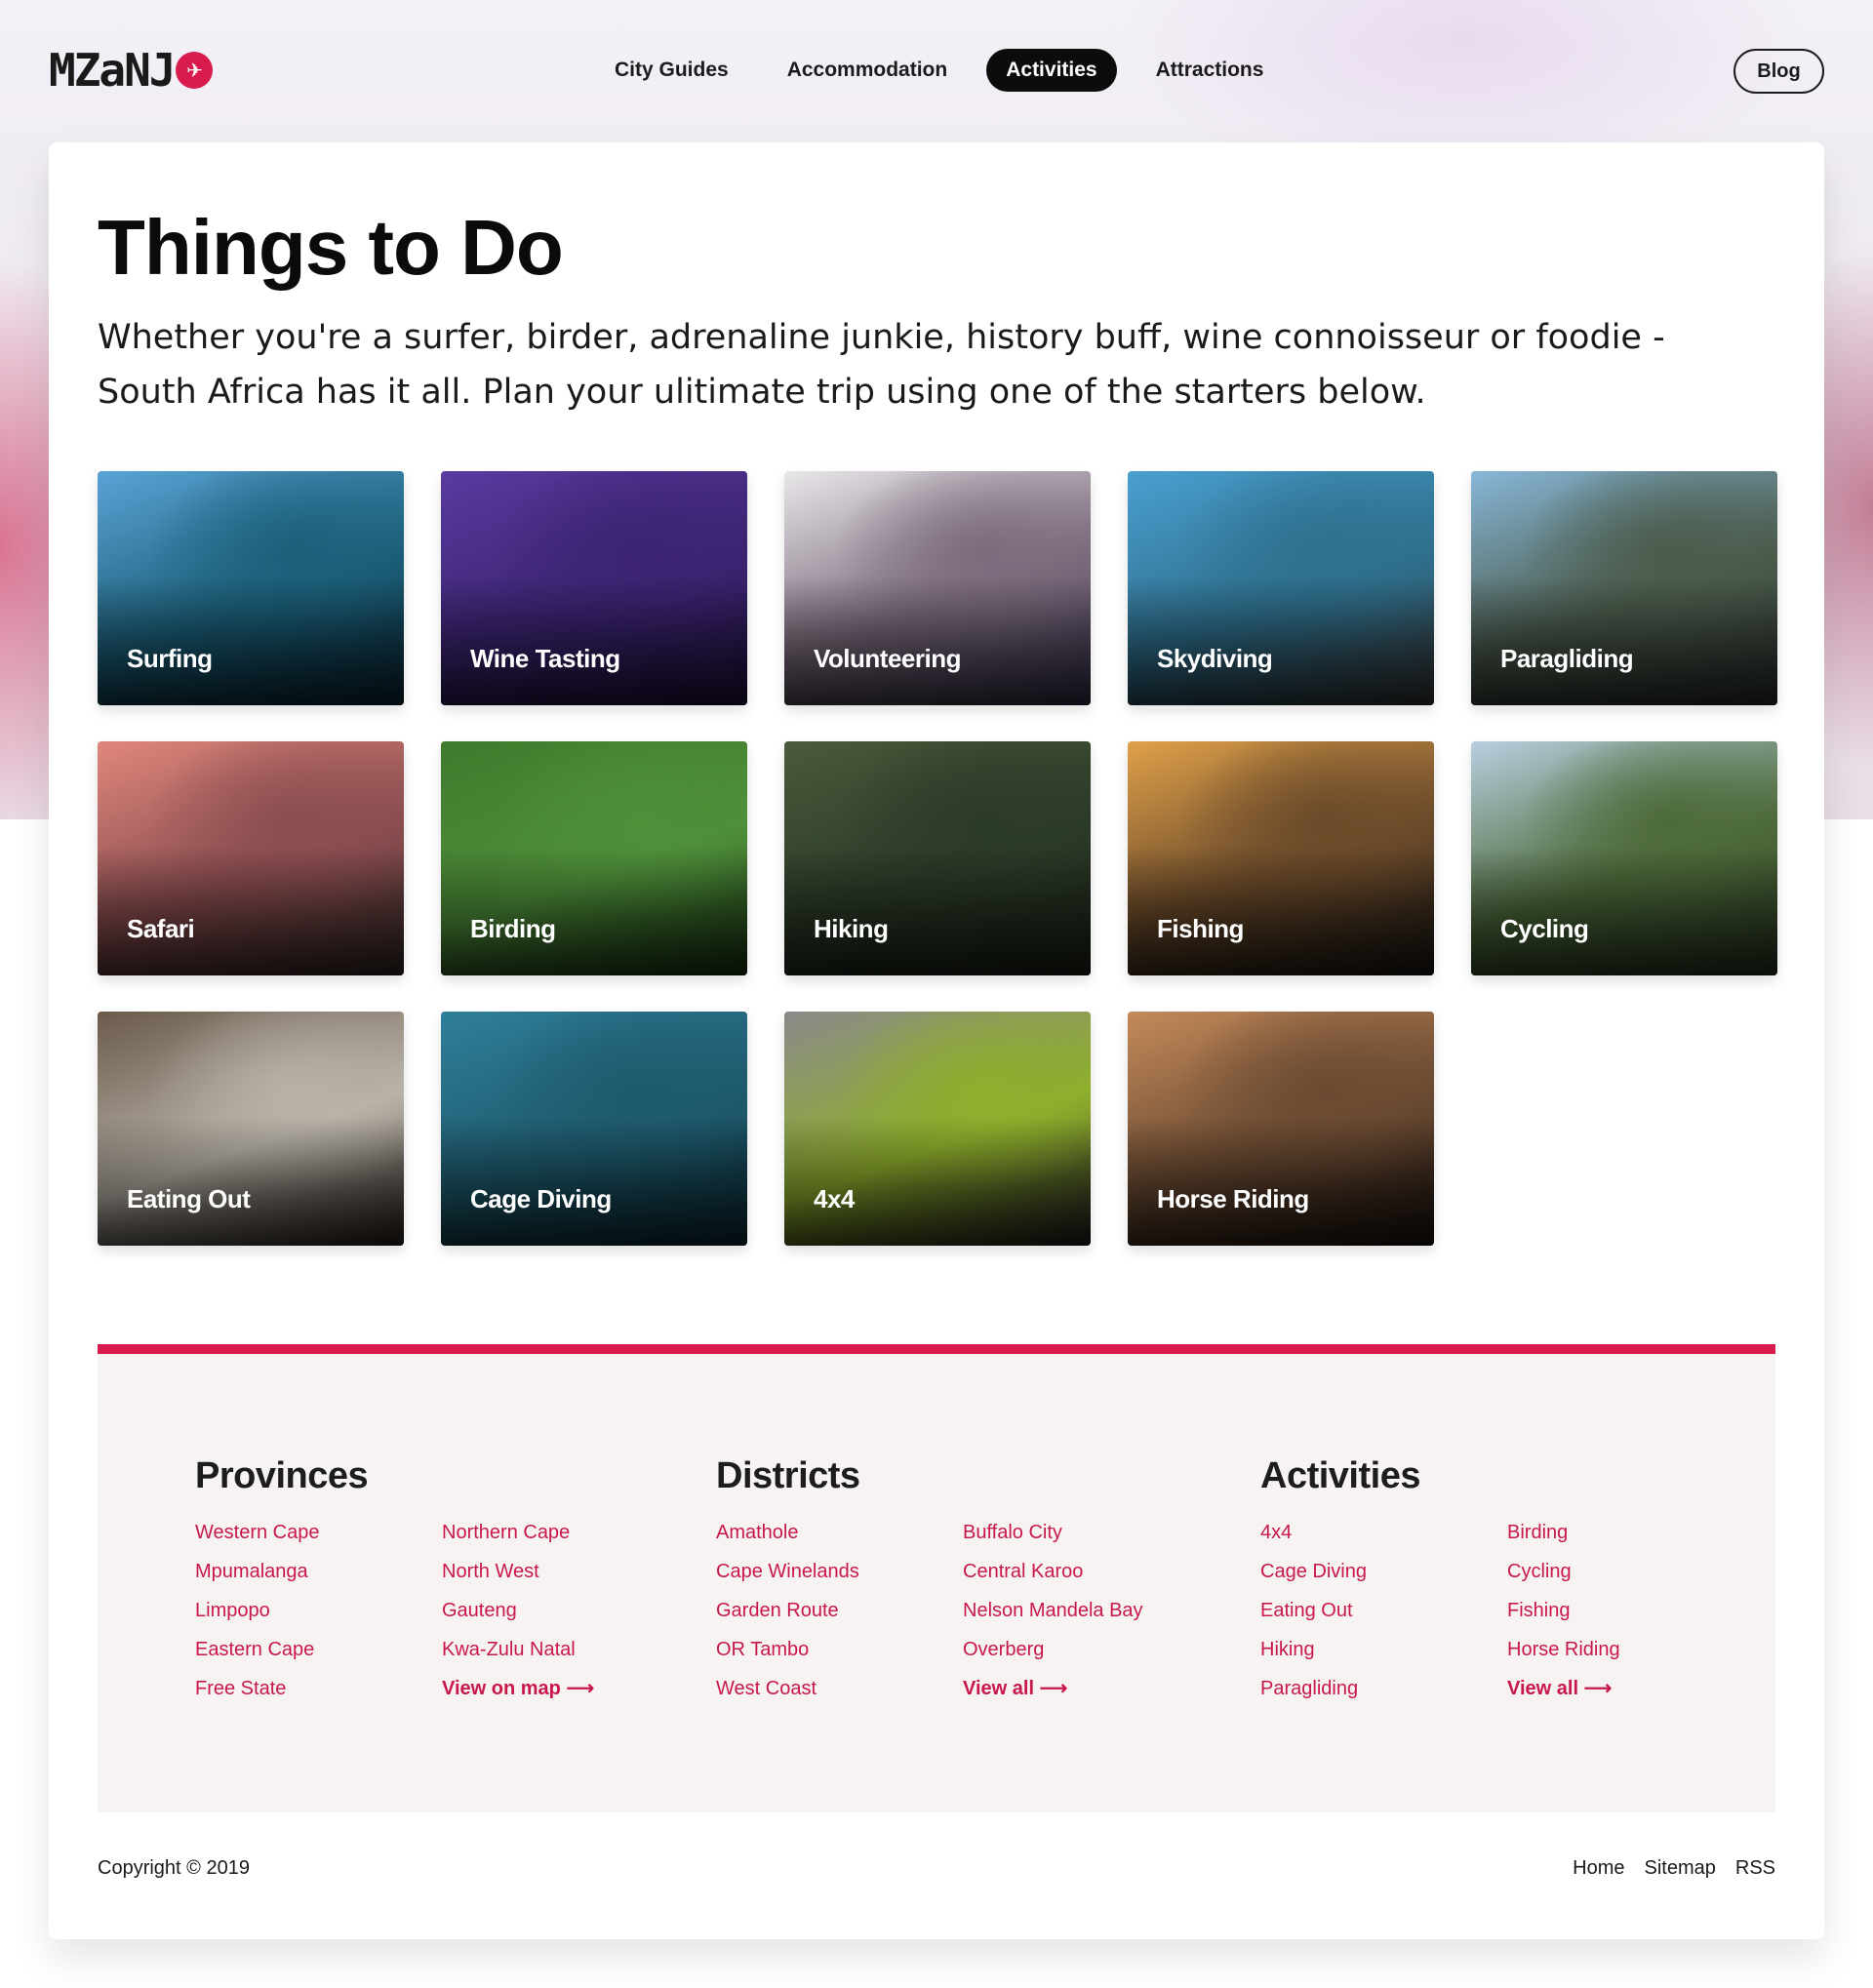  Describe the element at coordinates (541, 1198) in the screenshot. I see `activity-tile-label: Cage Diving` at that location.